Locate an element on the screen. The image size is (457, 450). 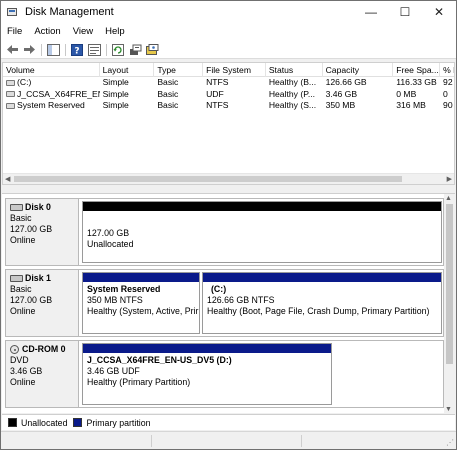
legend-unallocated-label: Unallocated is located at coordinates (44, 422).